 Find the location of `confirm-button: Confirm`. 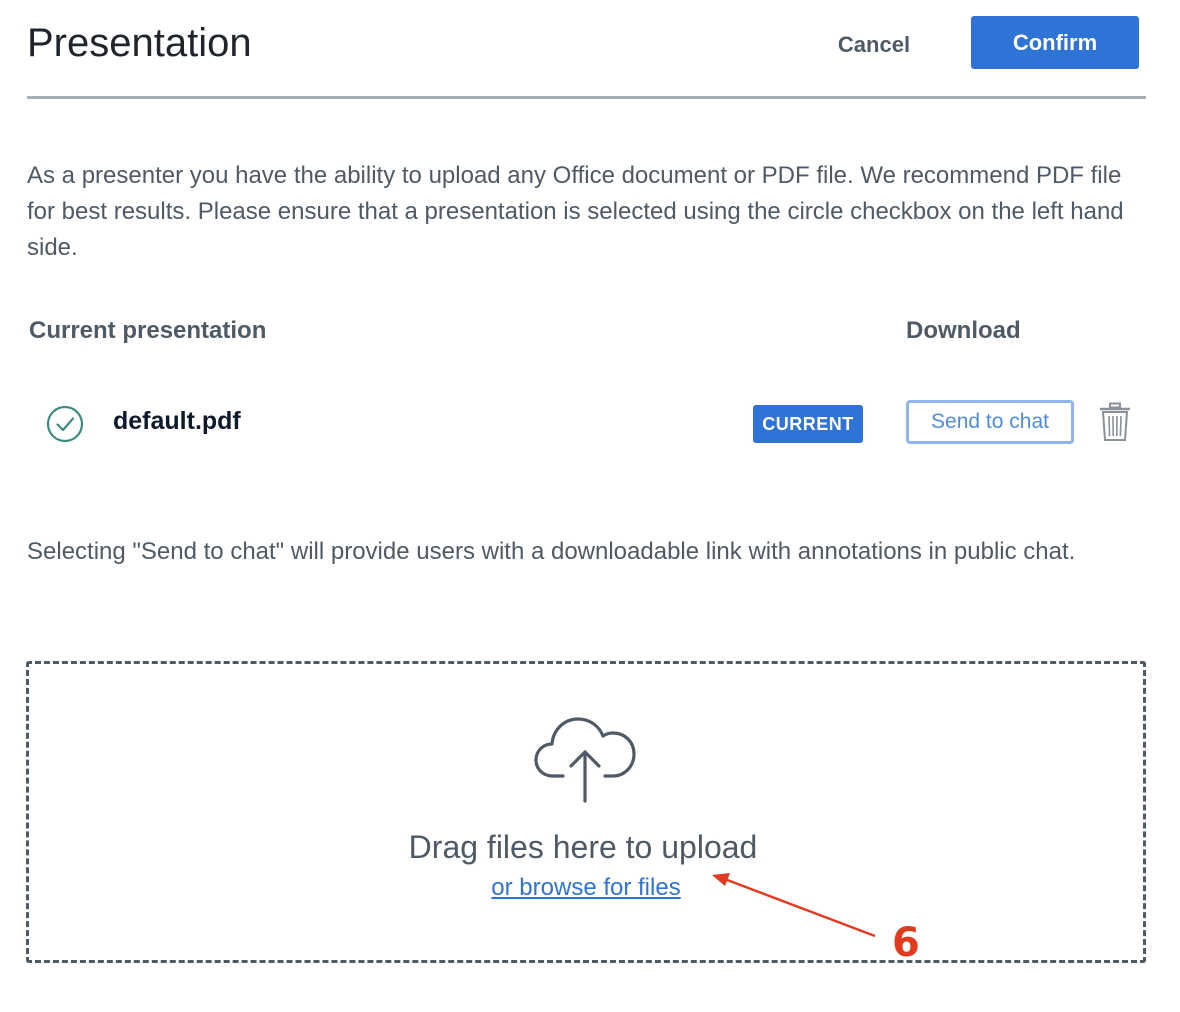

confirm-button: Confirm is located at coordinates (1055, 42).